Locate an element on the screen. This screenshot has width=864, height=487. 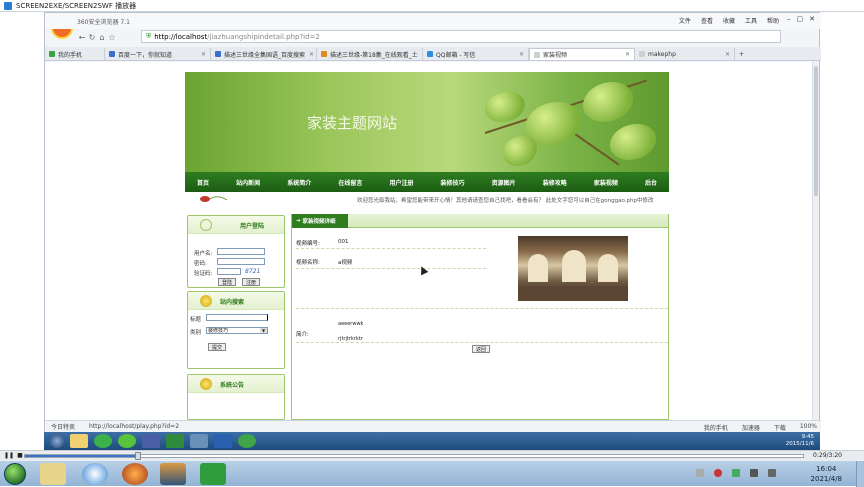
menu-file: 文件 is located at coordinates (685, 20).